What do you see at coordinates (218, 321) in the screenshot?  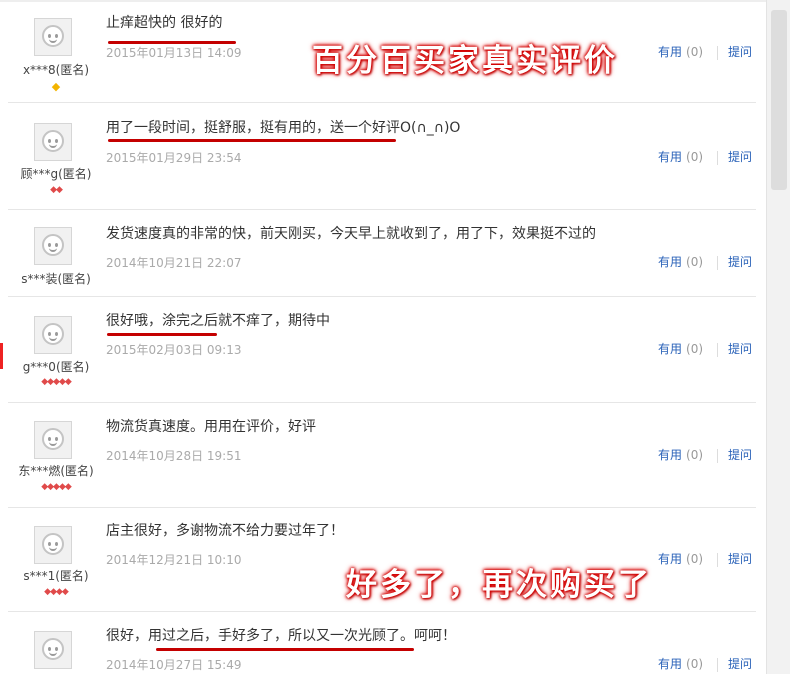 I see `review-content: 很好哦，涂完之后就不痒了，期待中` at bounding box center [218, 321].